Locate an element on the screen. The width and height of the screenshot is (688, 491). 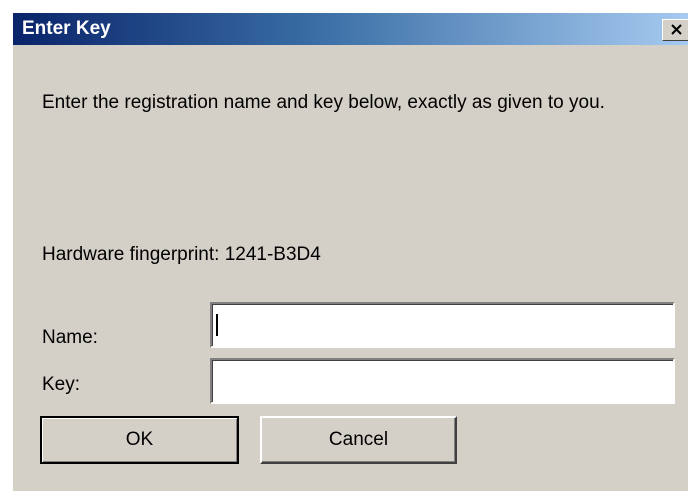
key-label: Key: is located at coordinates (61, 384).